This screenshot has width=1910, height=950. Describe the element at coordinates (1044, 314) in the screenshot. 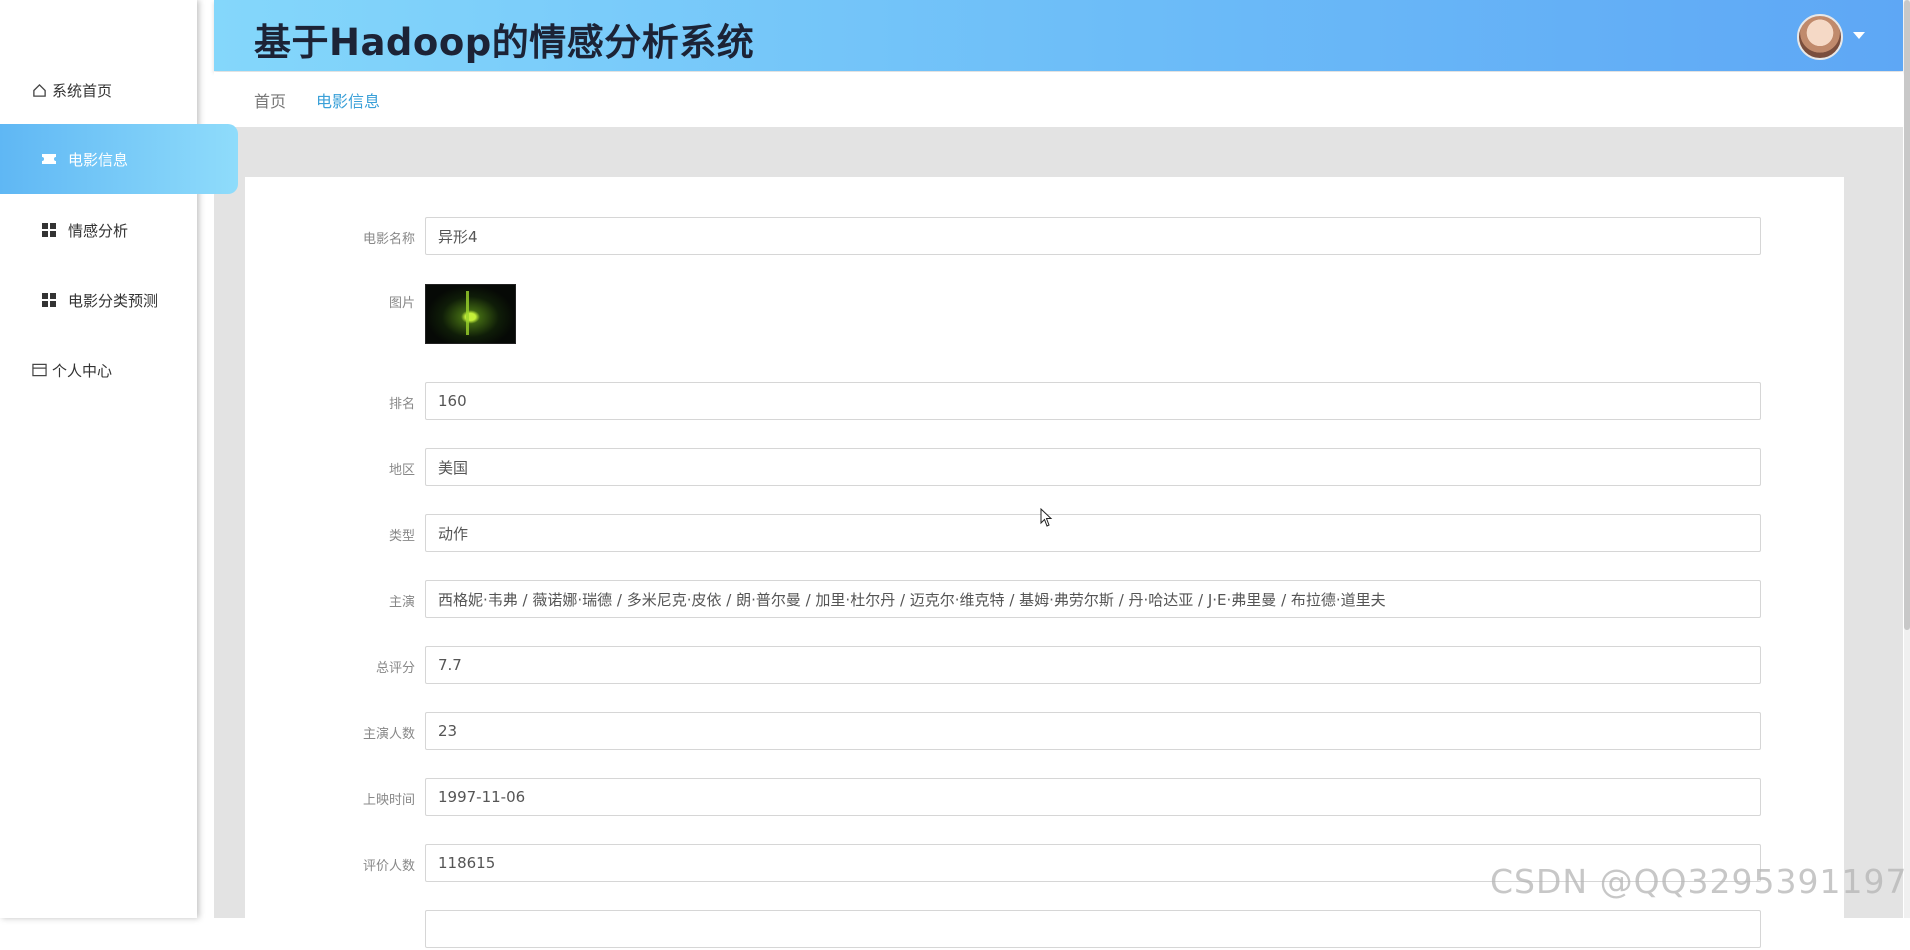

I see `form-row-image: 图片` at that location.